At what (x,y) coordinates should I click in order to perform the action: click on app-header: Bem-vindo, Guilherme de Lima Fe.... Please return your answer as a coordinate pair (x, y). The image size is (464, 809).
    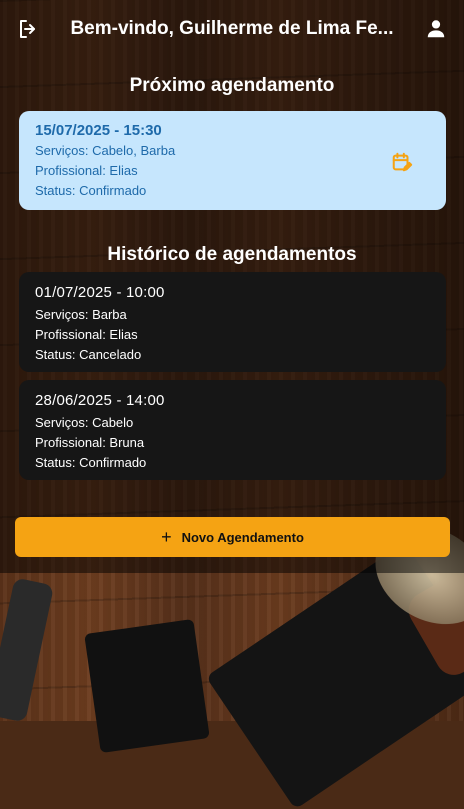
    Looking at the image, I should click on (232, 29).